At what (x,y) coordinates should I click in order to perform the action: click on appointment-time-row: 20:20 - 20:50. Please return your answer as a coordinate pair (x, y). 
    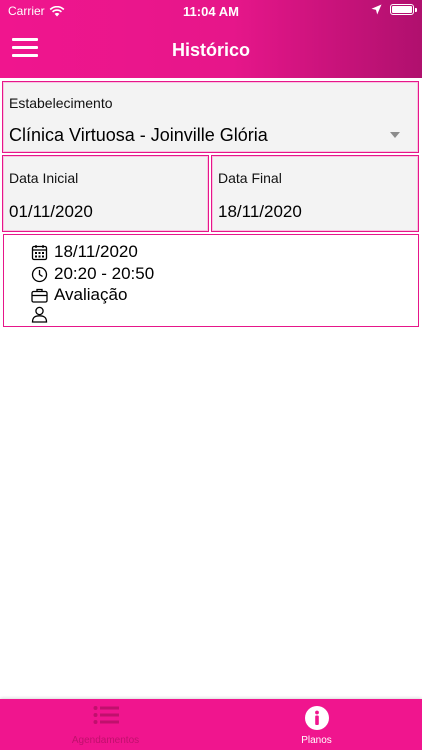
    Looking at the image, I should click on (92, 274).